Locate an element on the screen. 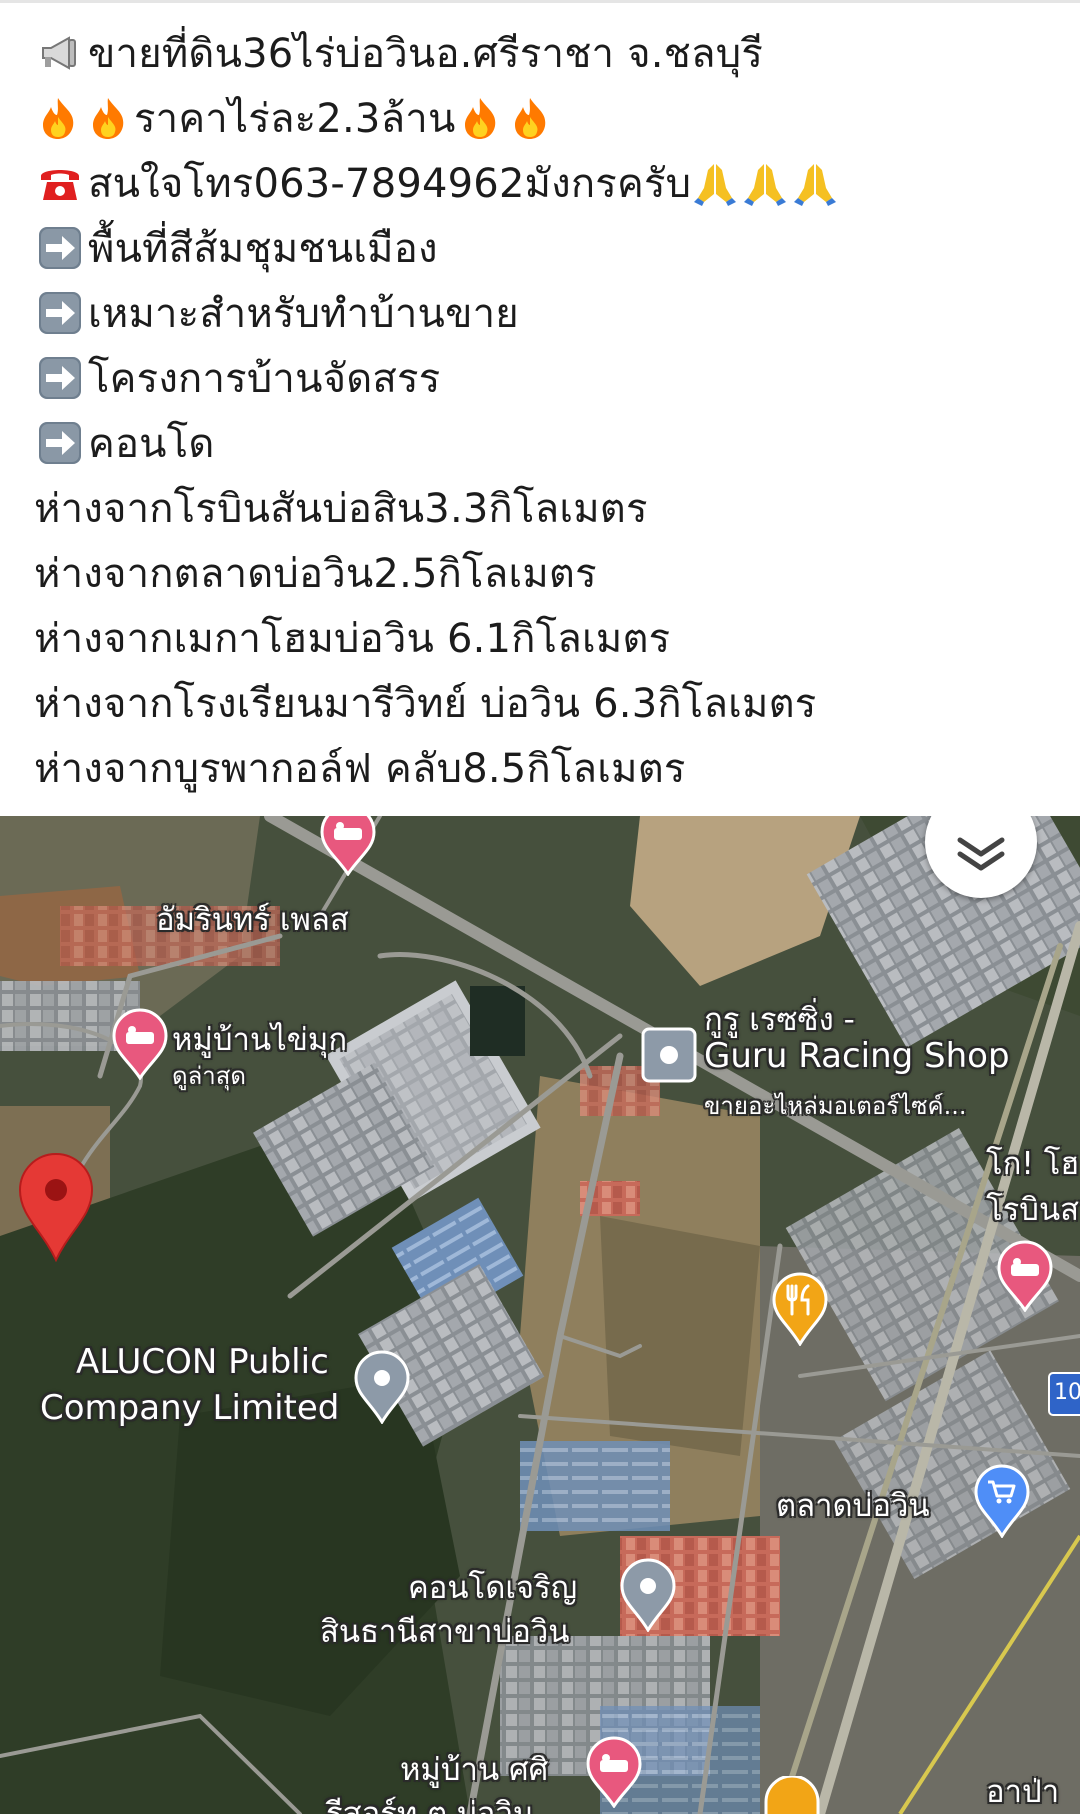  post-line-project: โครงการบ้านจัดสรร is located at coordinates (549, 377).